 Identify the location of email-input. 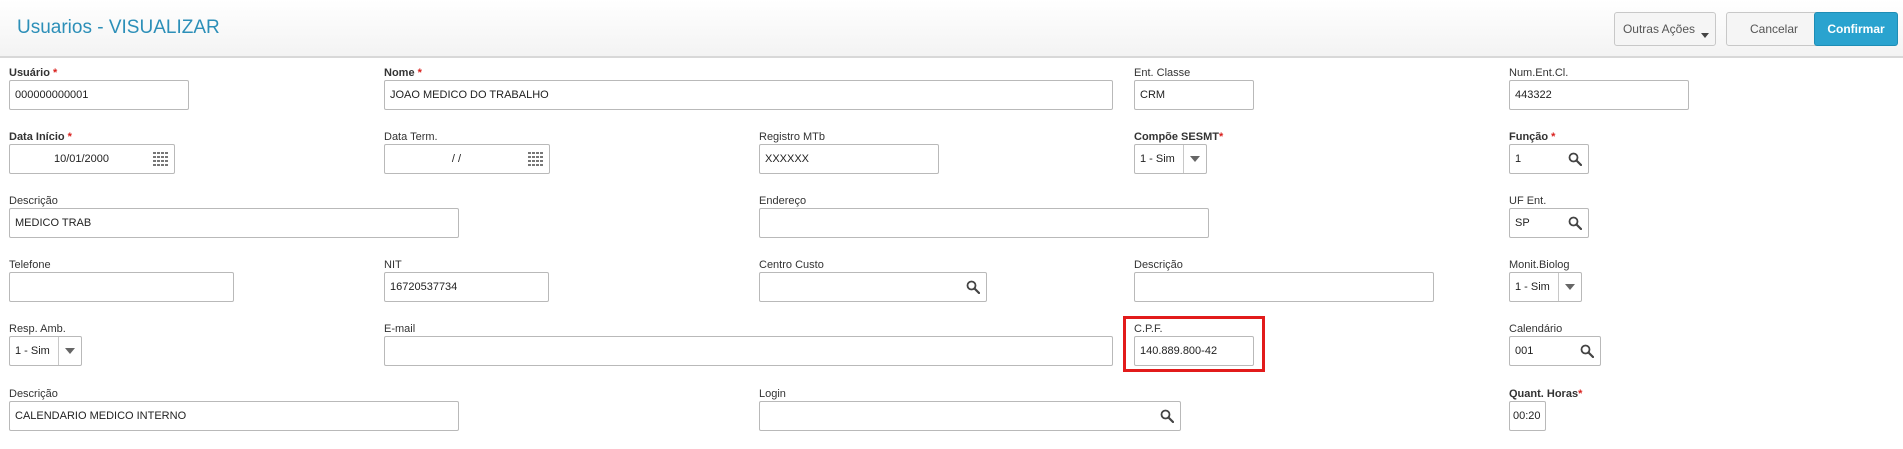
(748, 351).